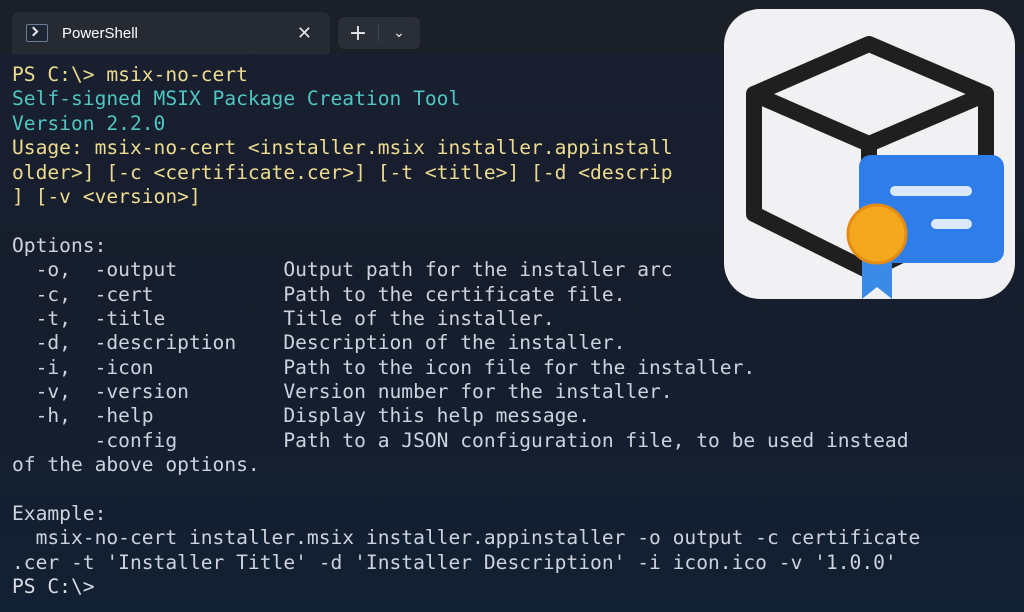 This screenshot has width=1024, height=612. Describe the element at coordinates (399, 33) in the screenshot. I see `chevron-down-icon: ⌄` at that location.